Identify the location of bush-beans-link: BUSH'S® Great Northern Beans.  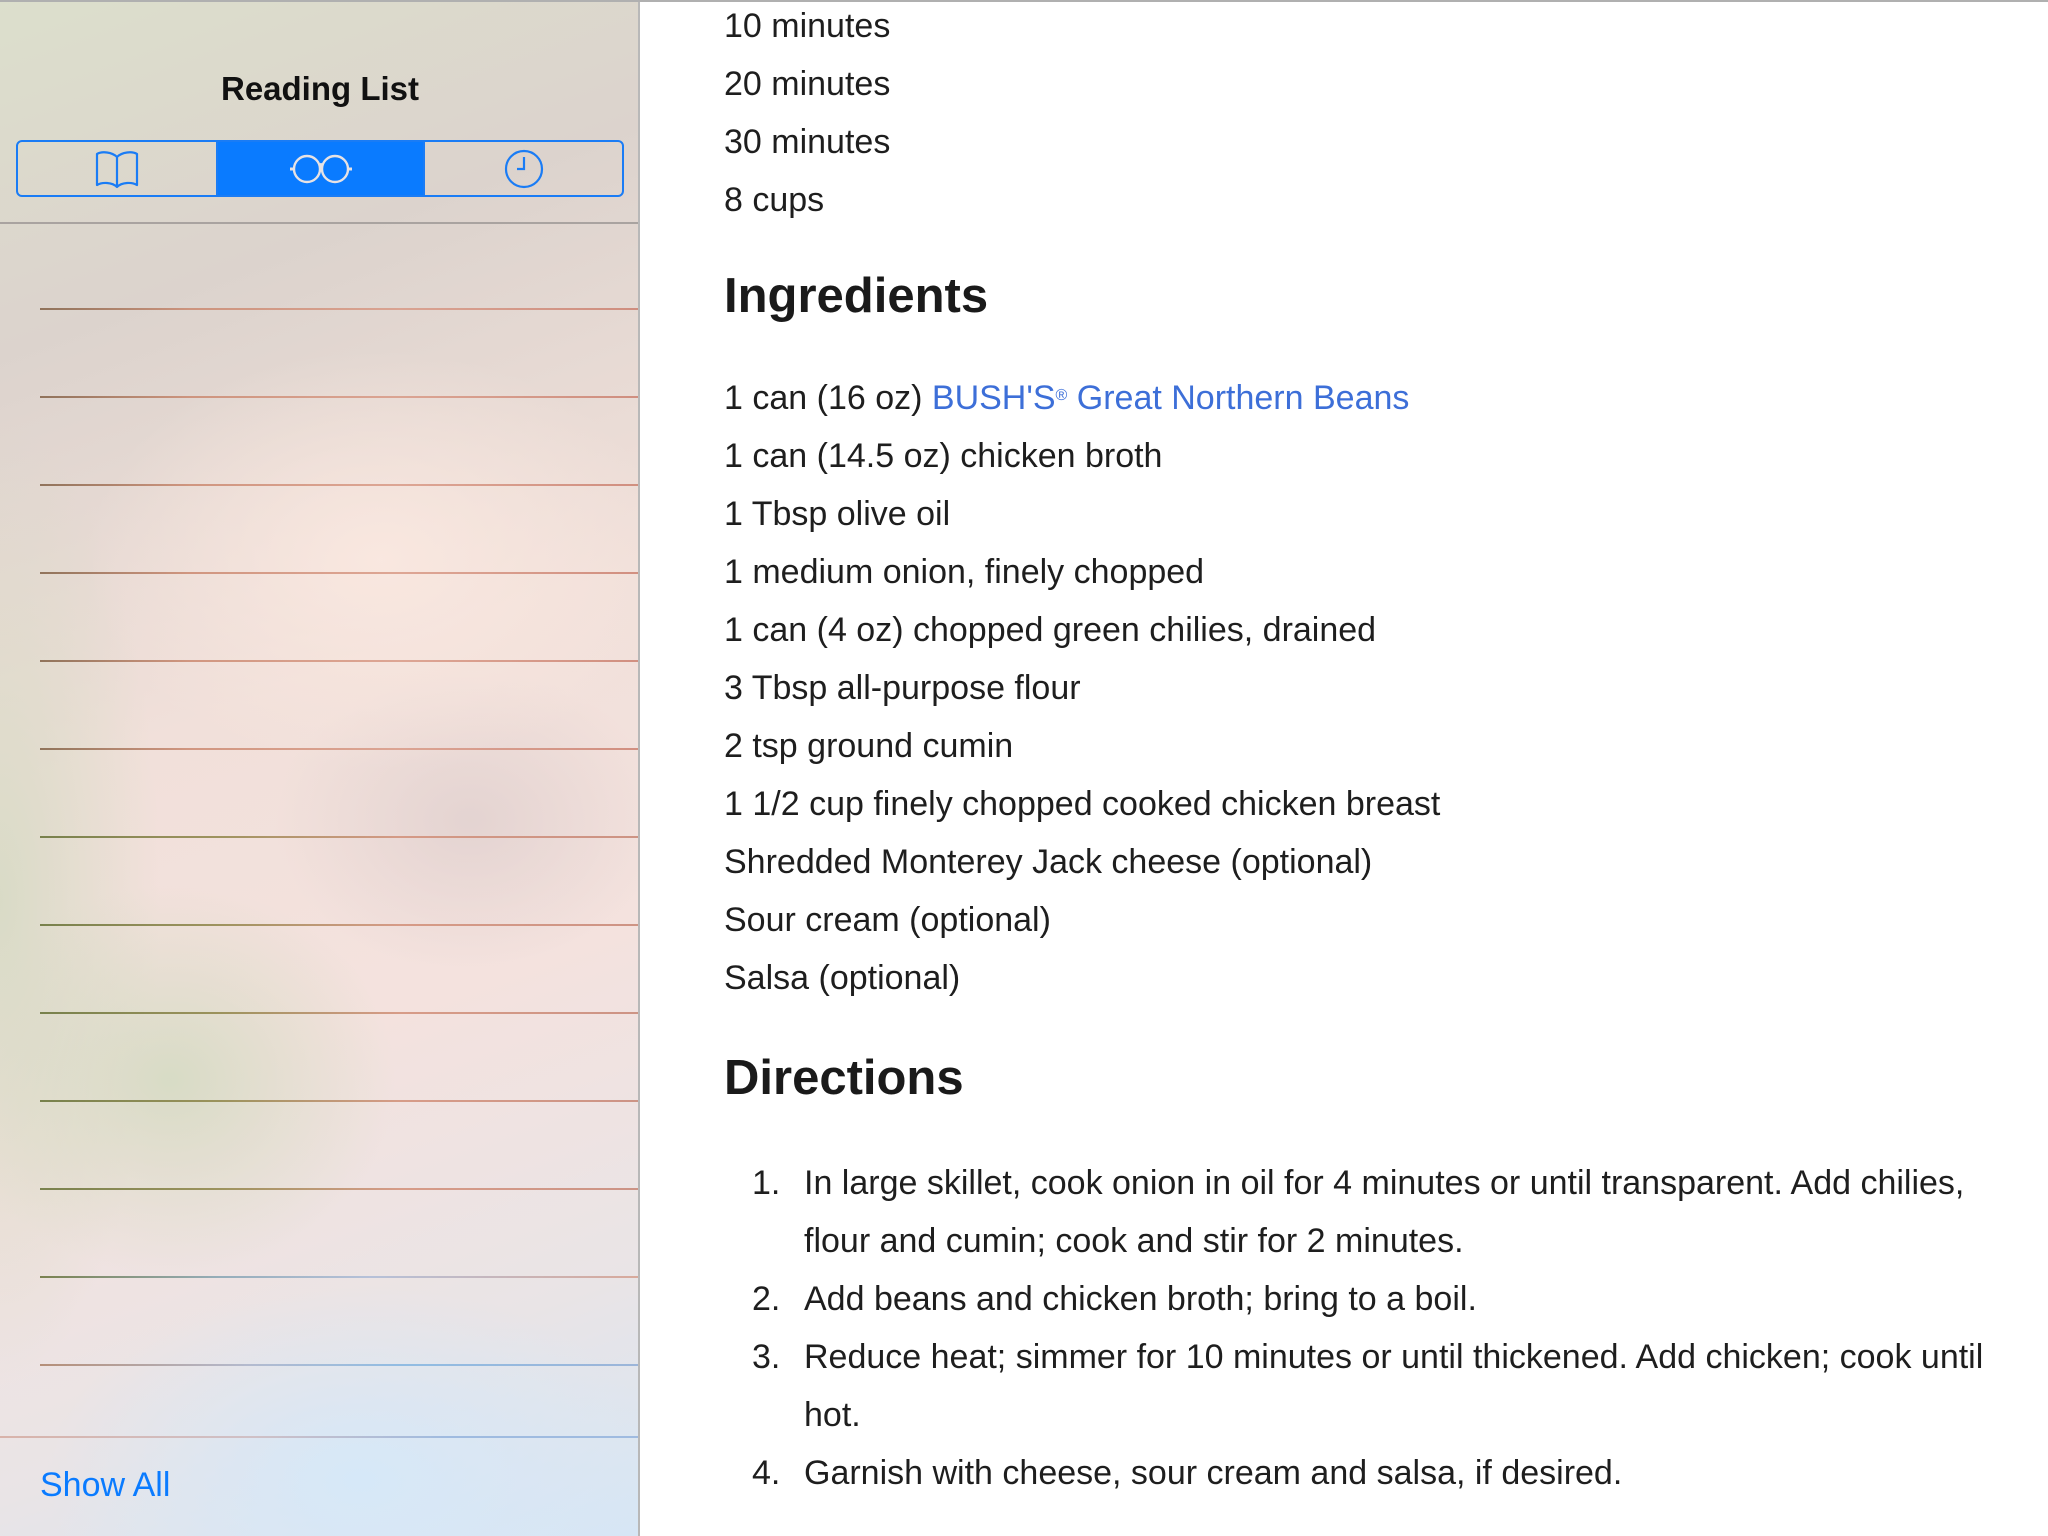
(1171, 398).